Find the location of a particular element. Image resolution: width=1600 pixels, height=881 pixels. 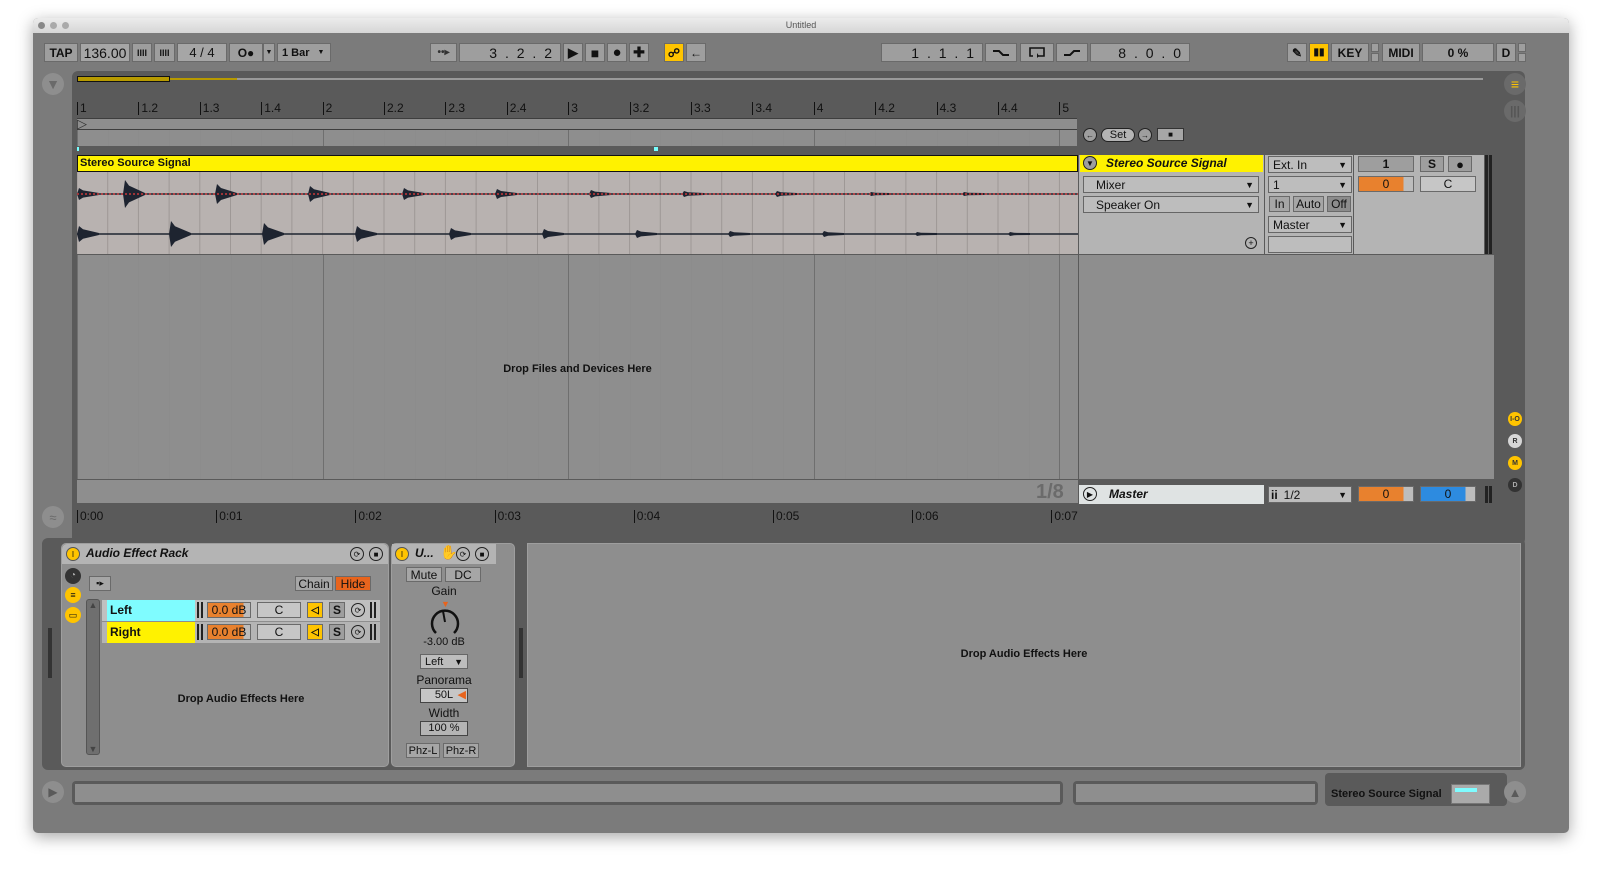

fold-track-icon: ▼ is located at coordinates (1090, 163).